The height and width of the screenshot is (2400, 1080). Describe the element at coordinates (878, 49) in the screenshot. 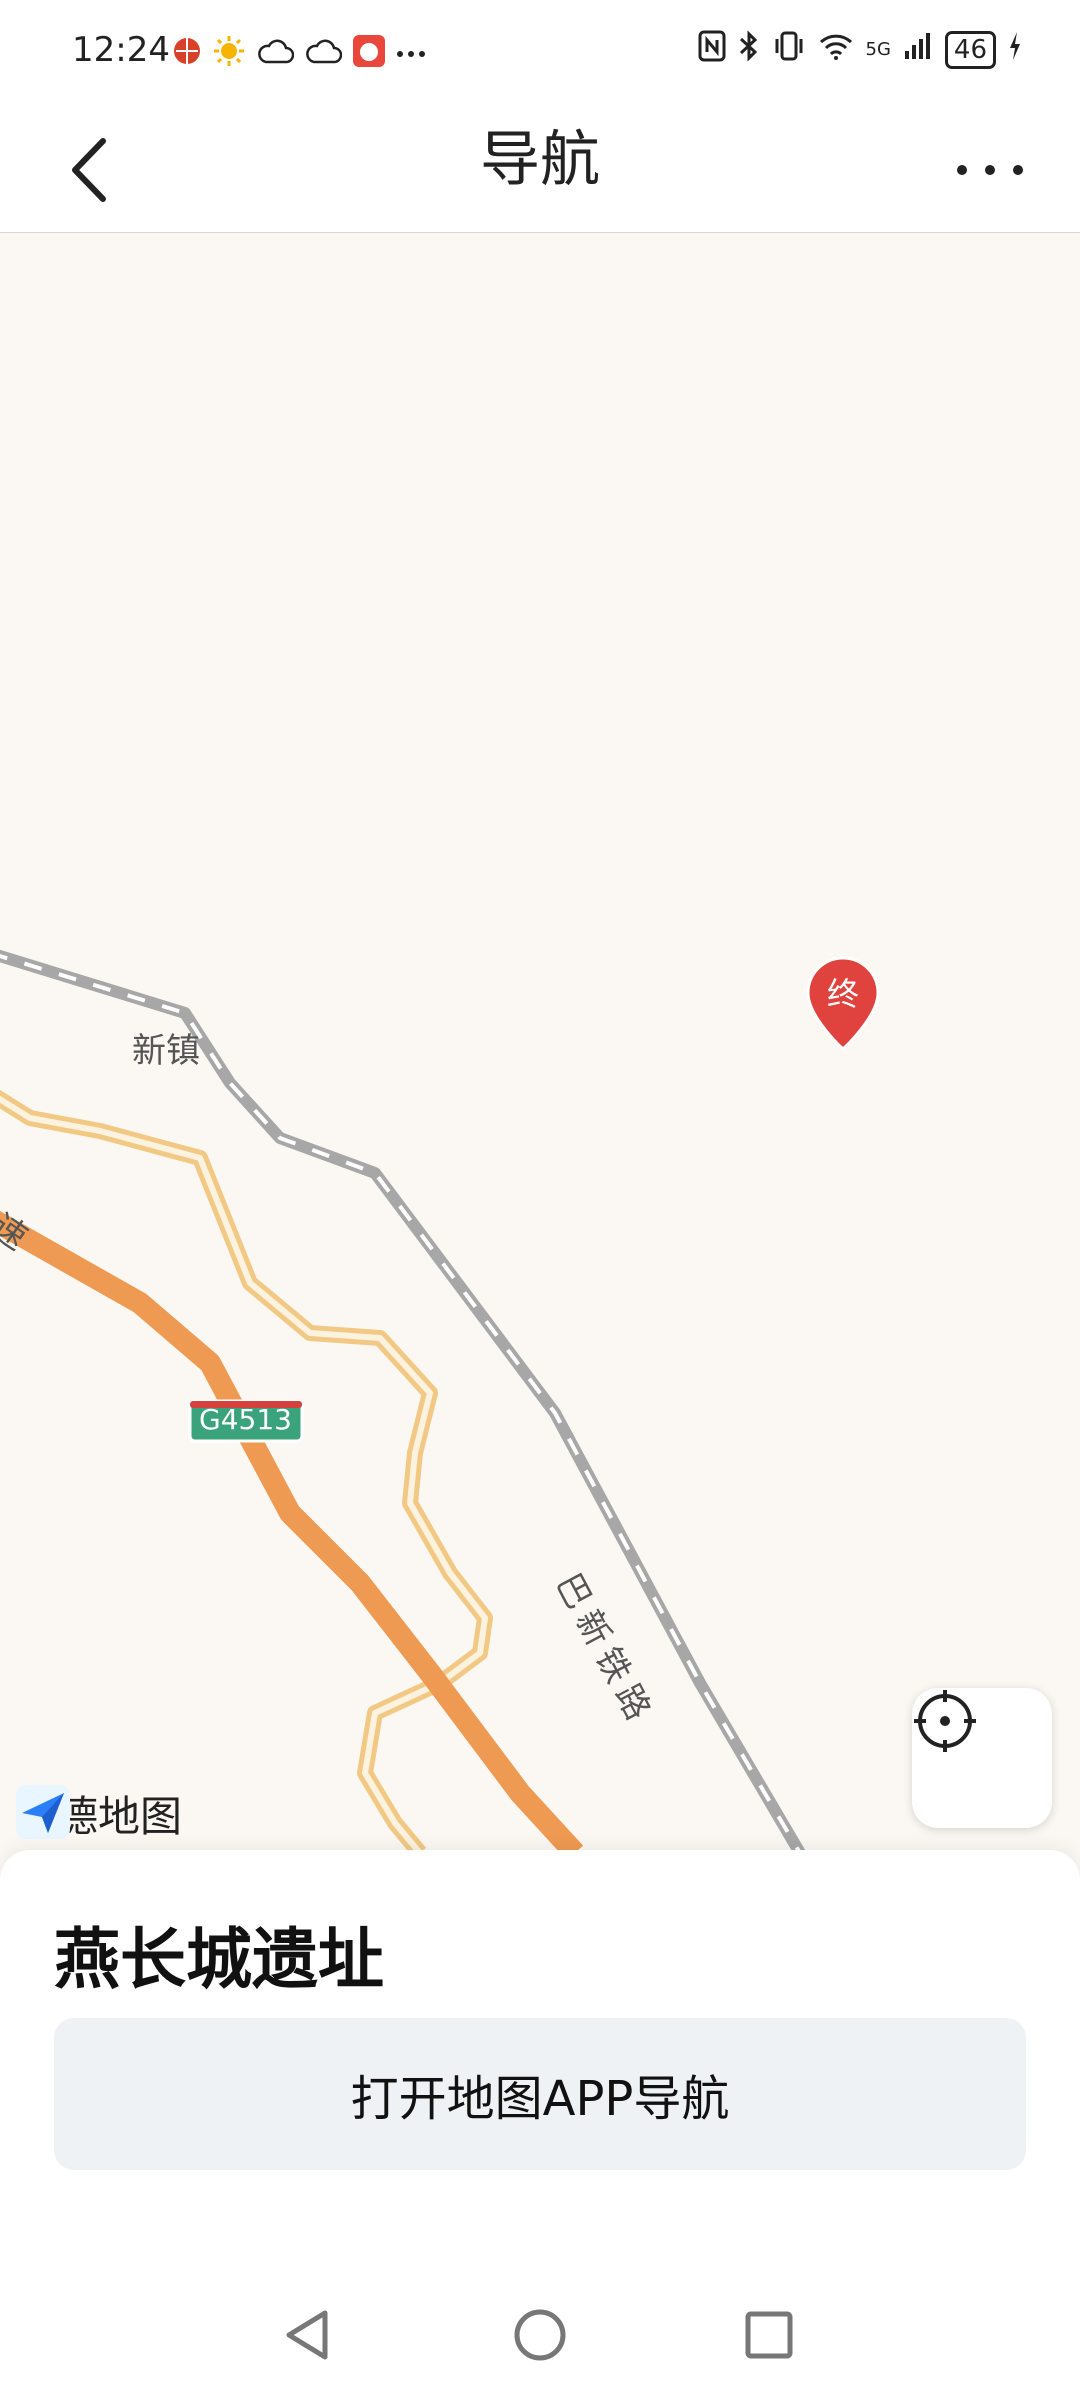

I see `network-type: 5G` at that location.